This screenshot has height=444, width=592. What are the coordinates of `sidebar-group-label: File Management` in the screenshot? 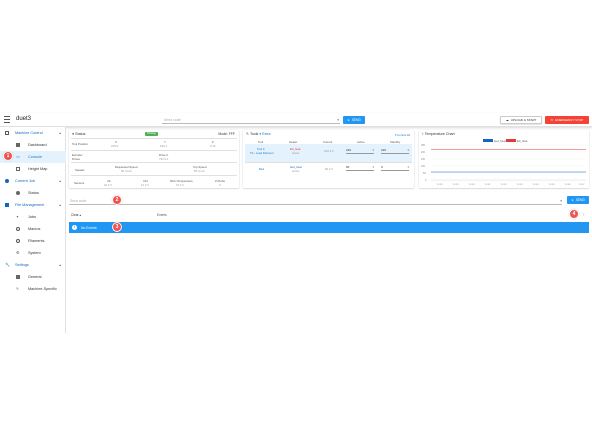 It's located at (30, 205).